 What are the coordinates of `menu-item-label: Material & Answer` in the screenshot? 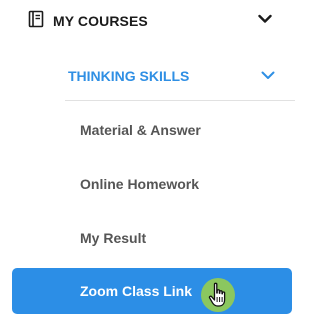 It's located at (140, 130).